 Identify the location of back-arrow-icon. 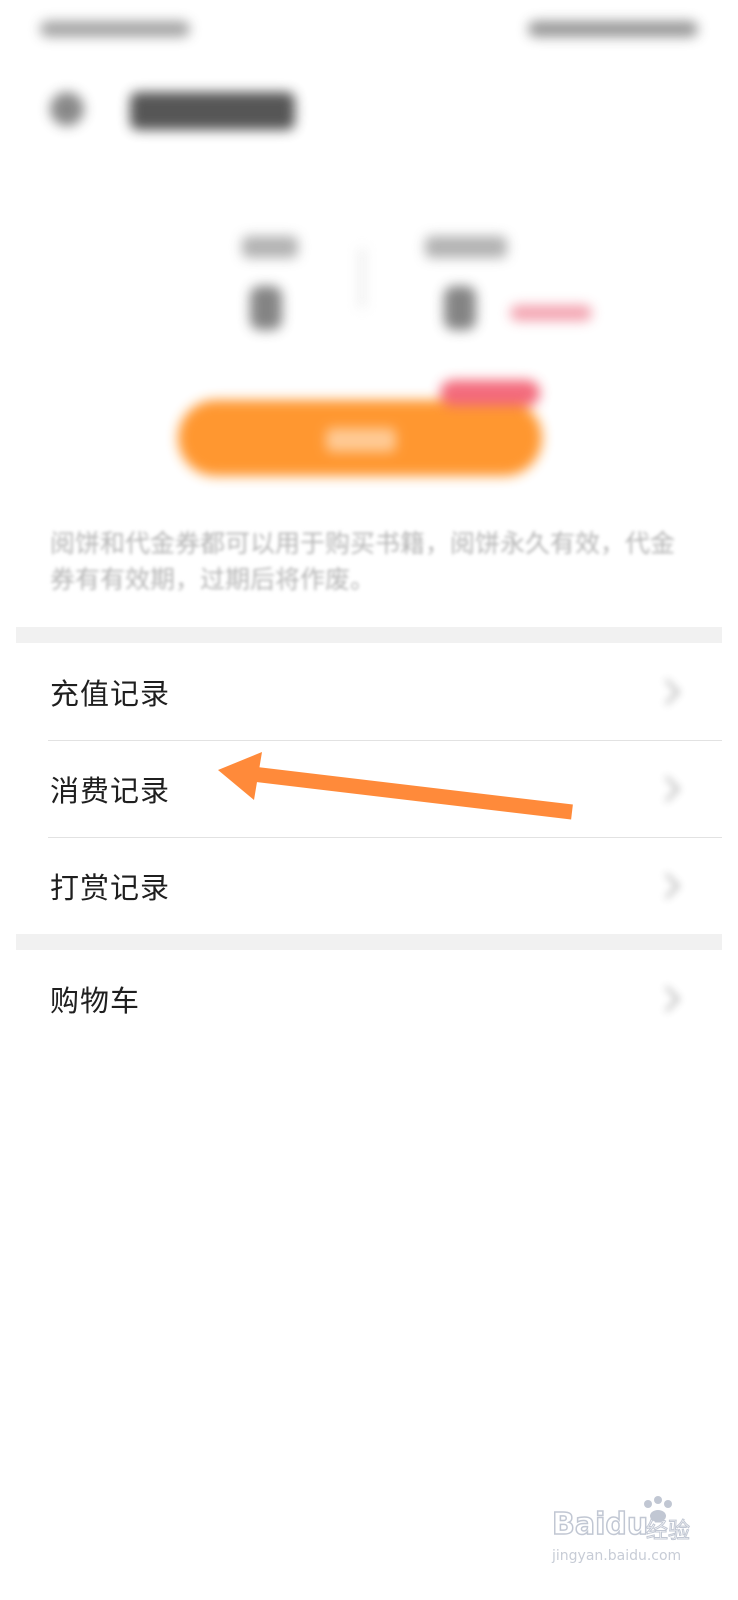
(67, 109).